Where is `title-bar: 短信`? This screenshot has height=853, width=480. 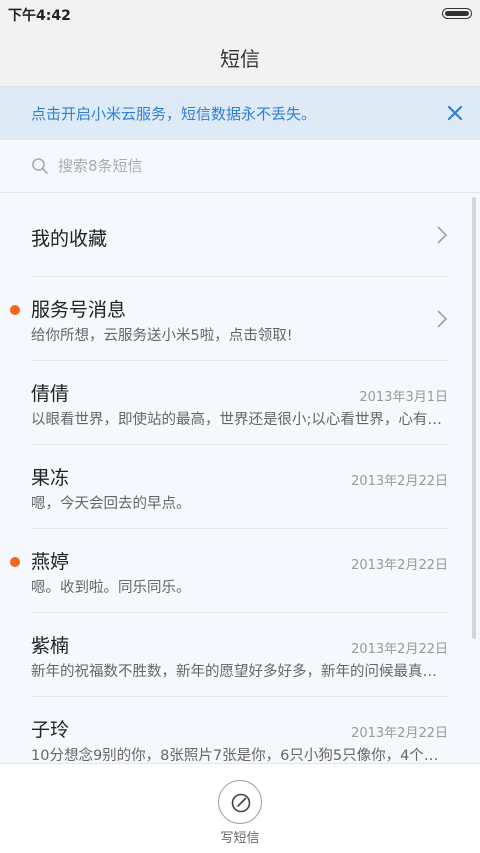
title-bar: 短信 is located at coordinates (240, 57).